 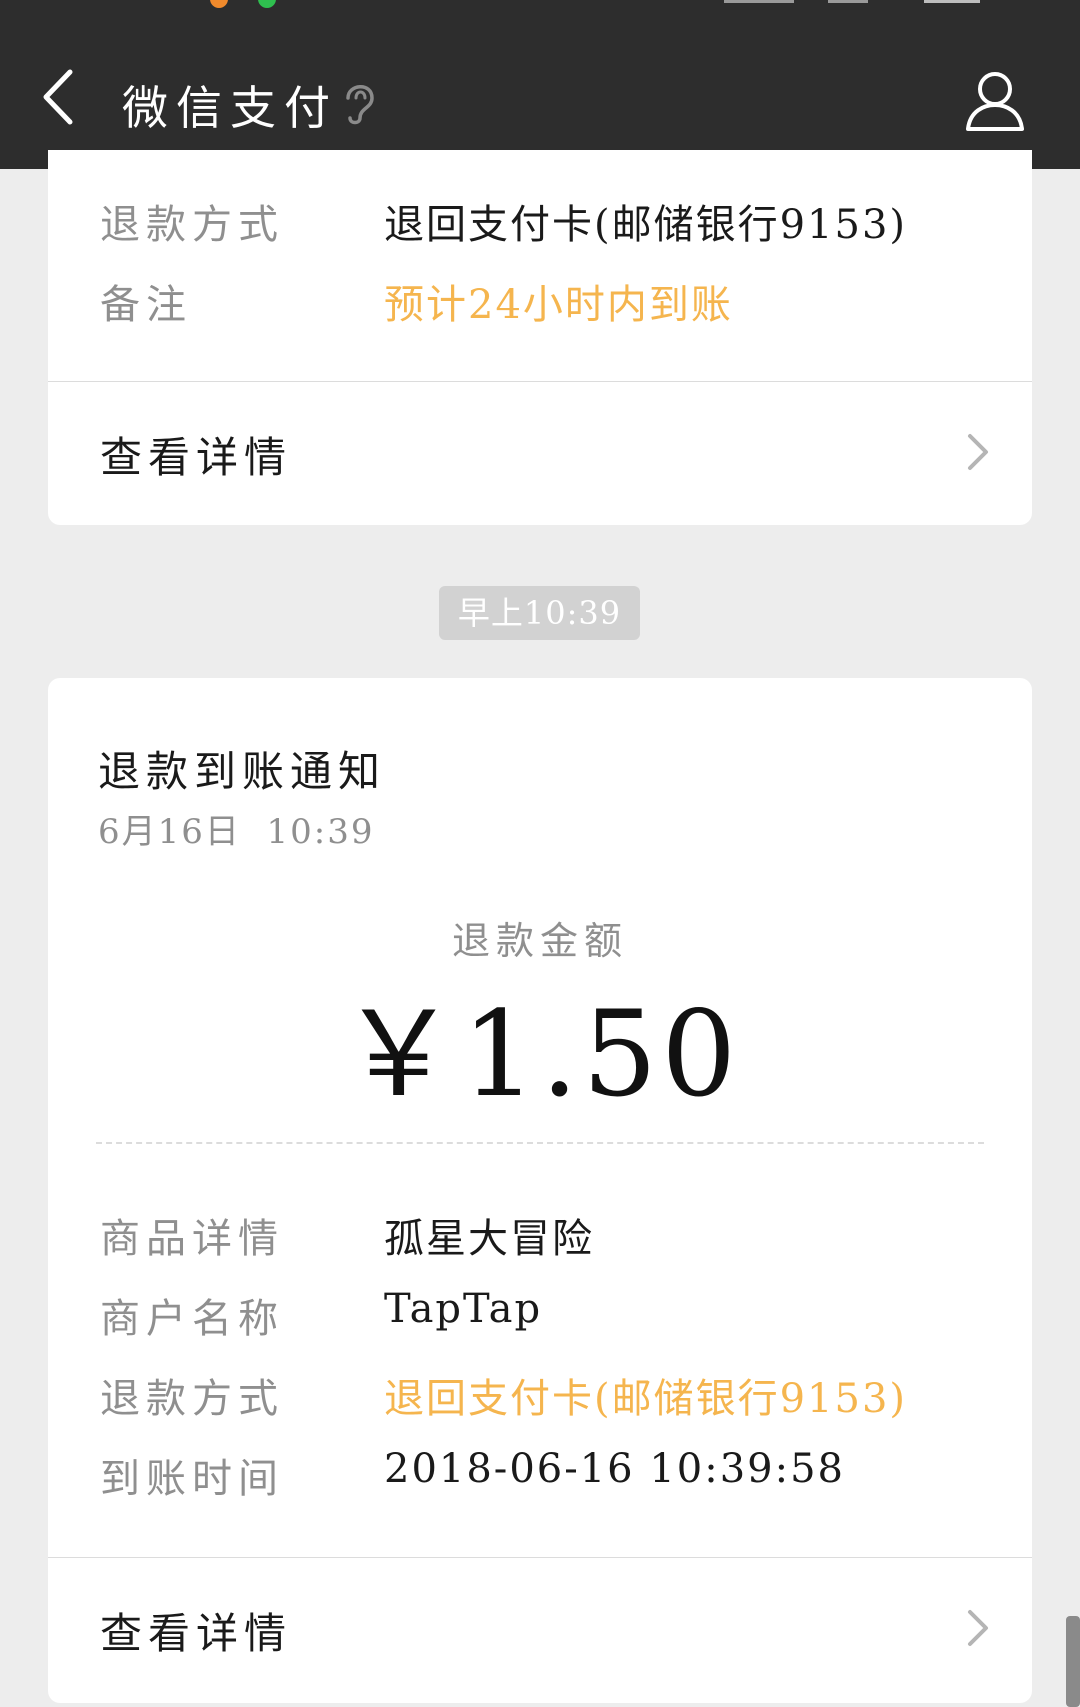 I want to click on chevron-left-icon, so click(x=58, y=97).